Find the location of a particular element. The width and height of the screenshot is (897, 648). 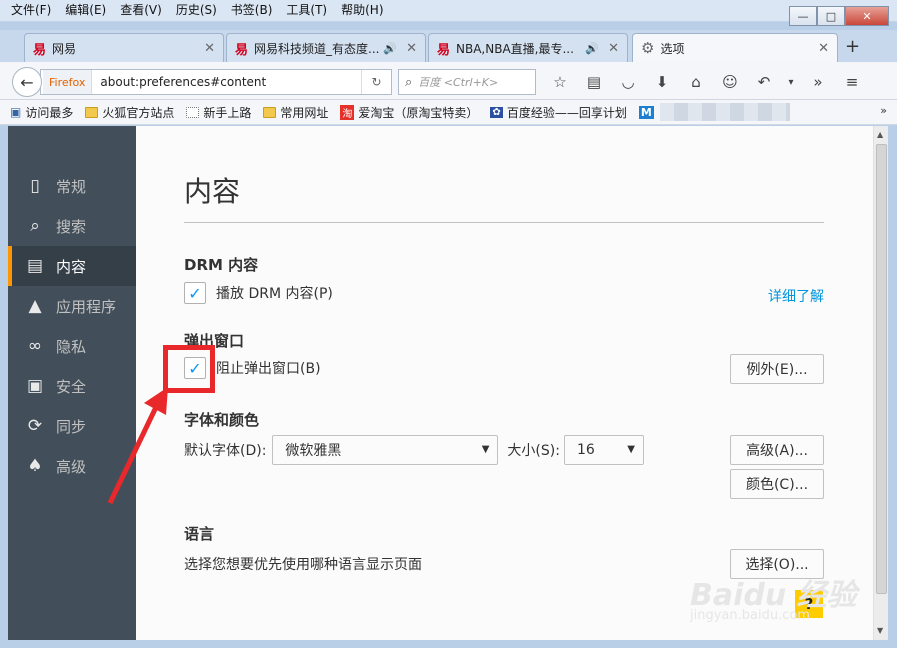

toolbar-icons: ☆ ▤ ◡ ⬇ ⌂ ☺ ↶ ▾ » ≡ is located at coordinates (706, 82).